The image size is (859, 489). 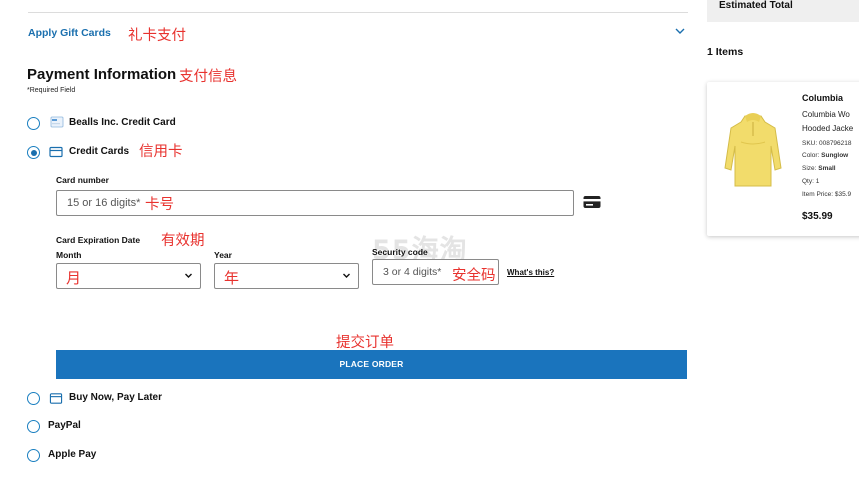 I want to click on product-color-value: Sunglow, so click(x=835, y=155).